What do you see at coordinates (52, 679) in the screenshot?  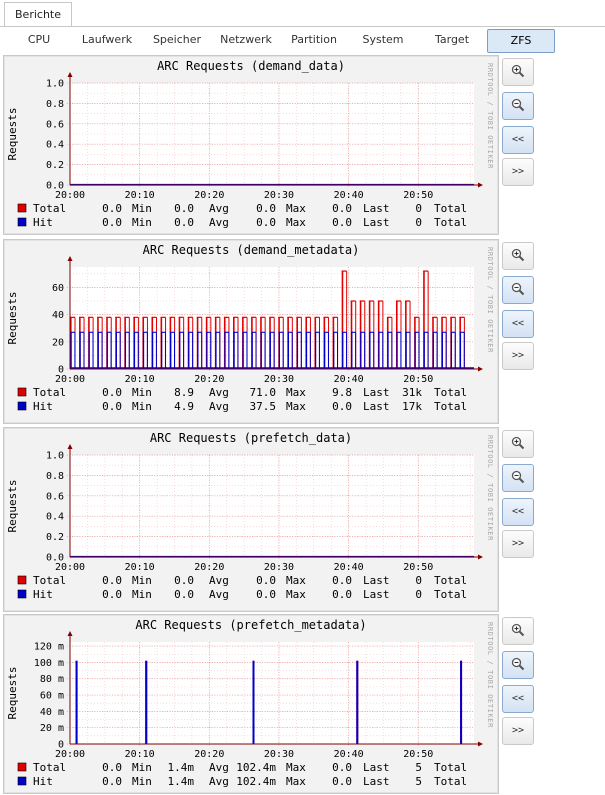 I see `y-tick-label: 80 m` at bounding box center [52, 679].